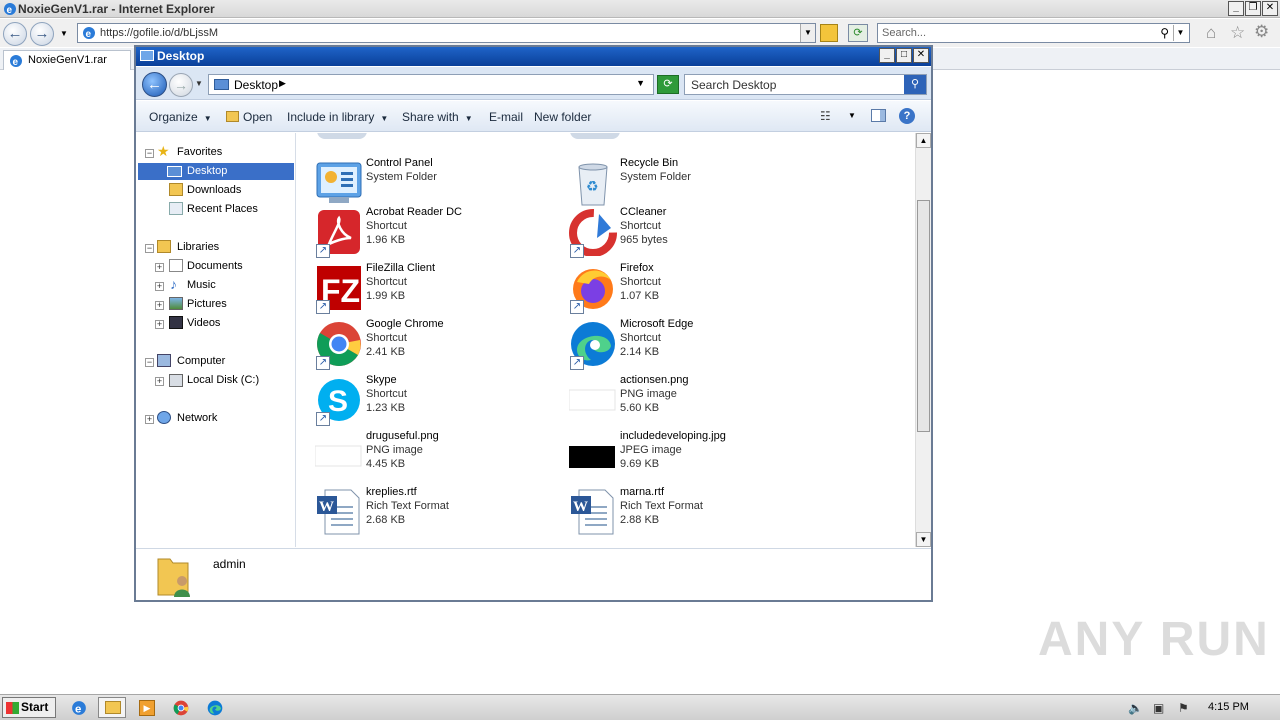 This screenshot has width=1280, height=720. Describe the element at coordinates (440, 512) in the screenshot. I see `list-item: W kreplies.rtf Rich Text Format 2.68 KB` at that location.